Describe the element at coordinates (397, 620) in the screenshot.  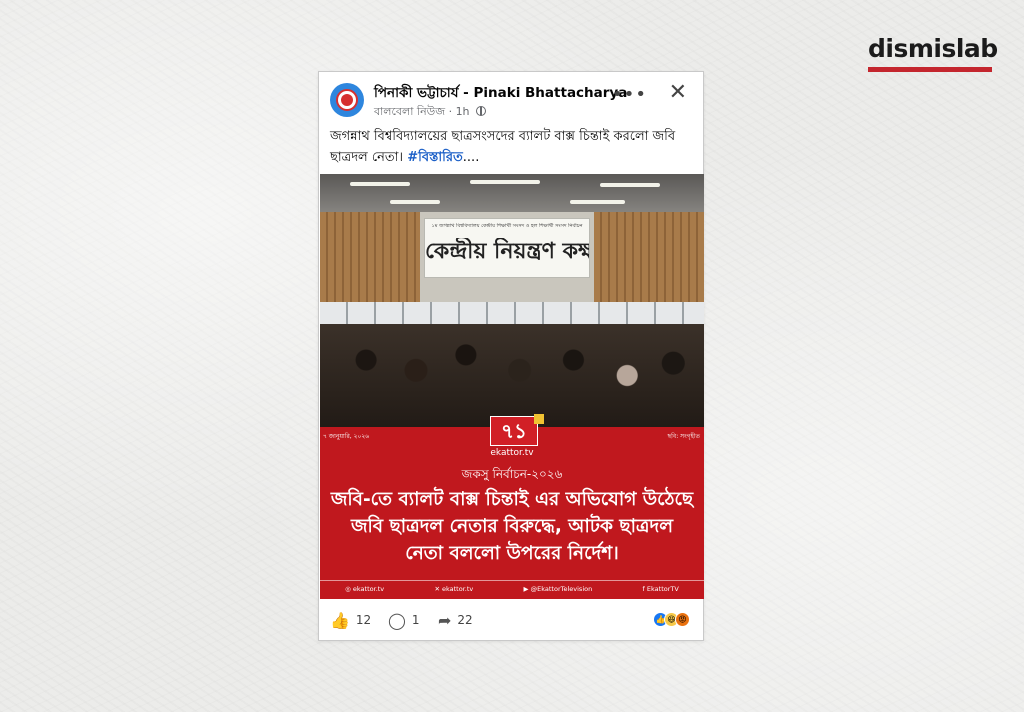
I see `comment-icon: ◯` at that location.